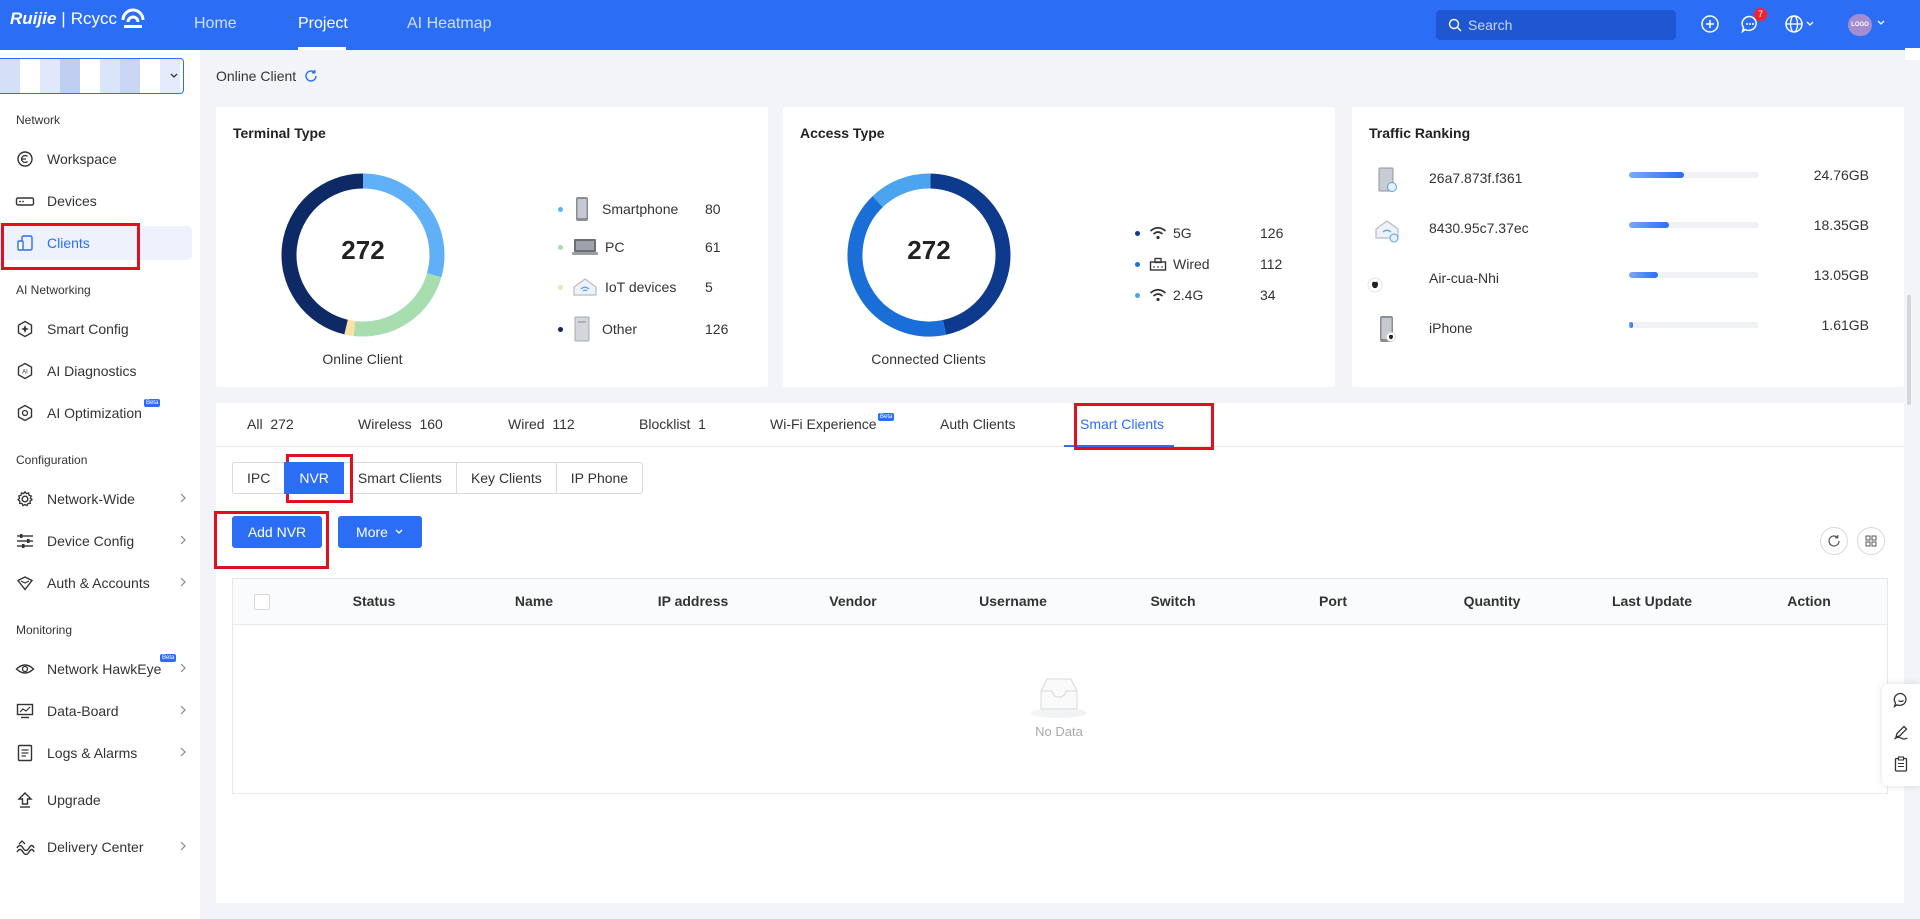 This screenshot has height=919, width=1920. I want to click on sidebar-item-logs-alarms: Logs & Alarms, so click(96, 753).